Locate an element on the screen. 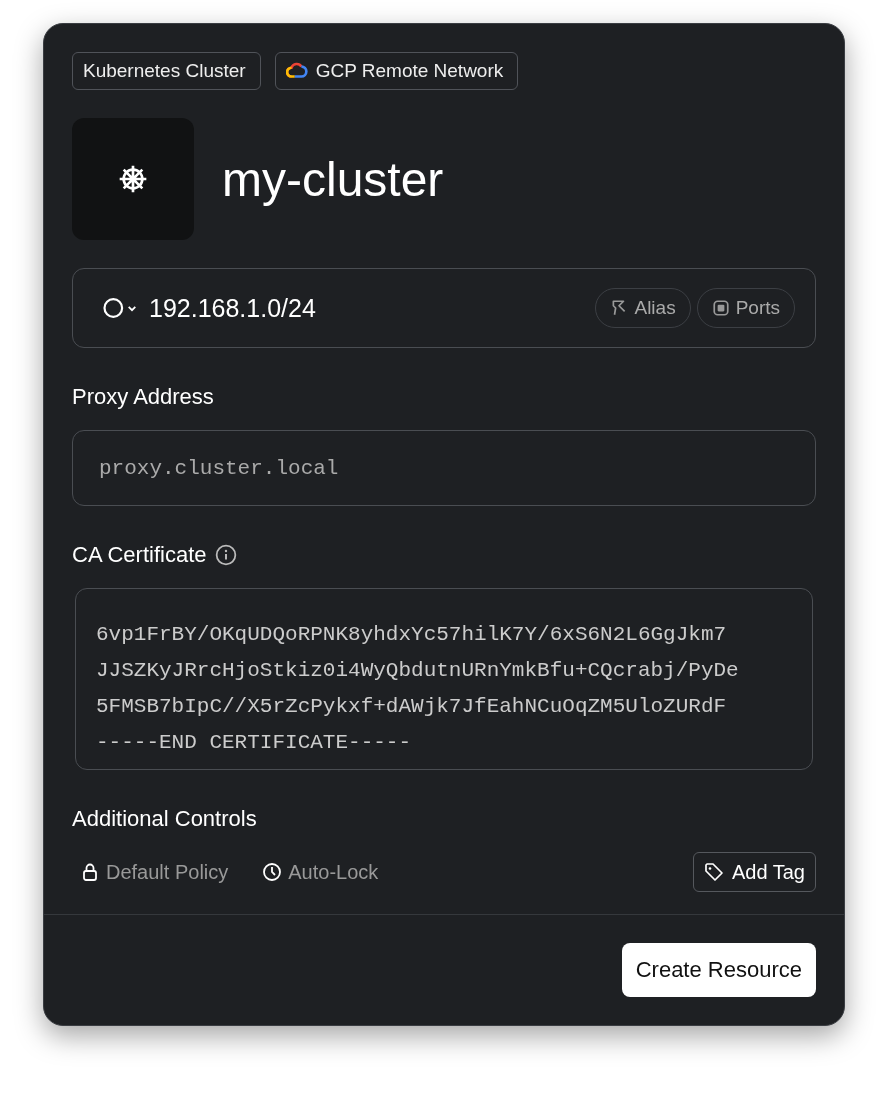 Image resolution: width=886 pixels, height=1118 pixels. tag-chip: GCP Remote Network is located at coordinates (396, 71).